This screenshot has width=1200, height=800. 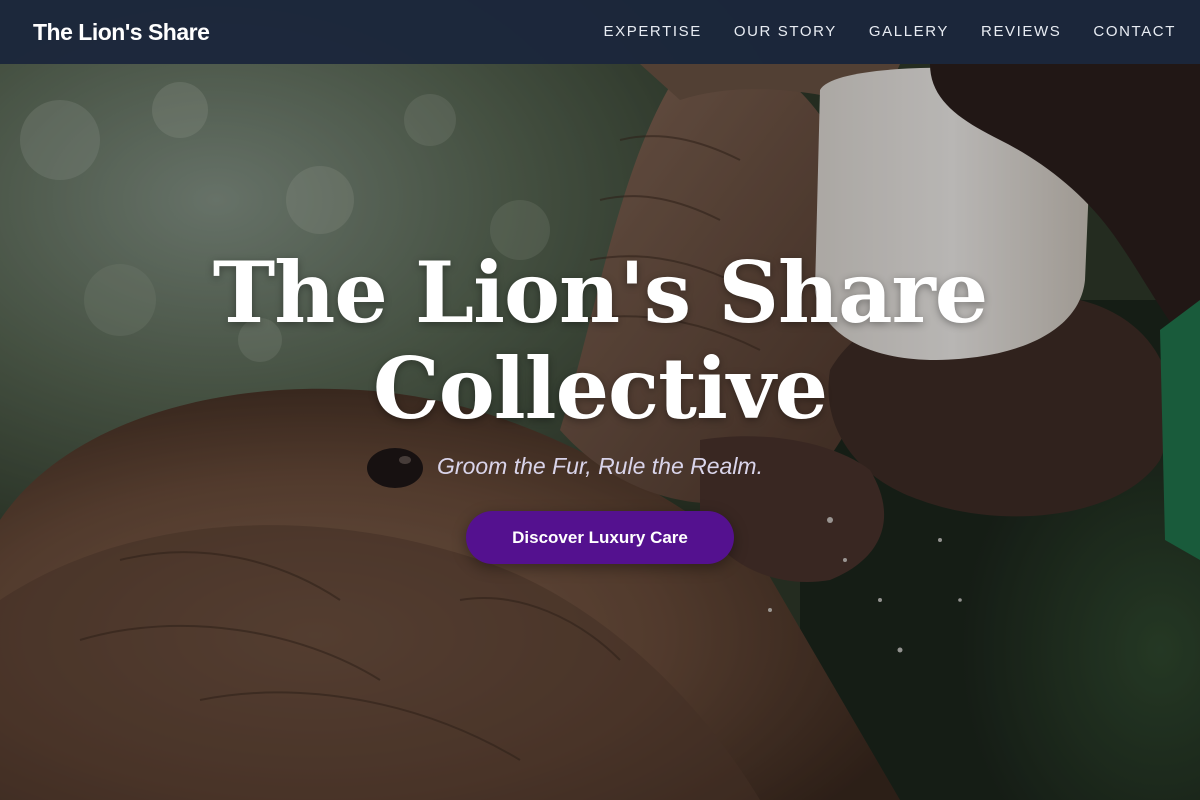 What do you see at coordinates (600, 388) in the screenshot?
I see `hero-title-line-2: Collective` at bounding box center [600, 388].